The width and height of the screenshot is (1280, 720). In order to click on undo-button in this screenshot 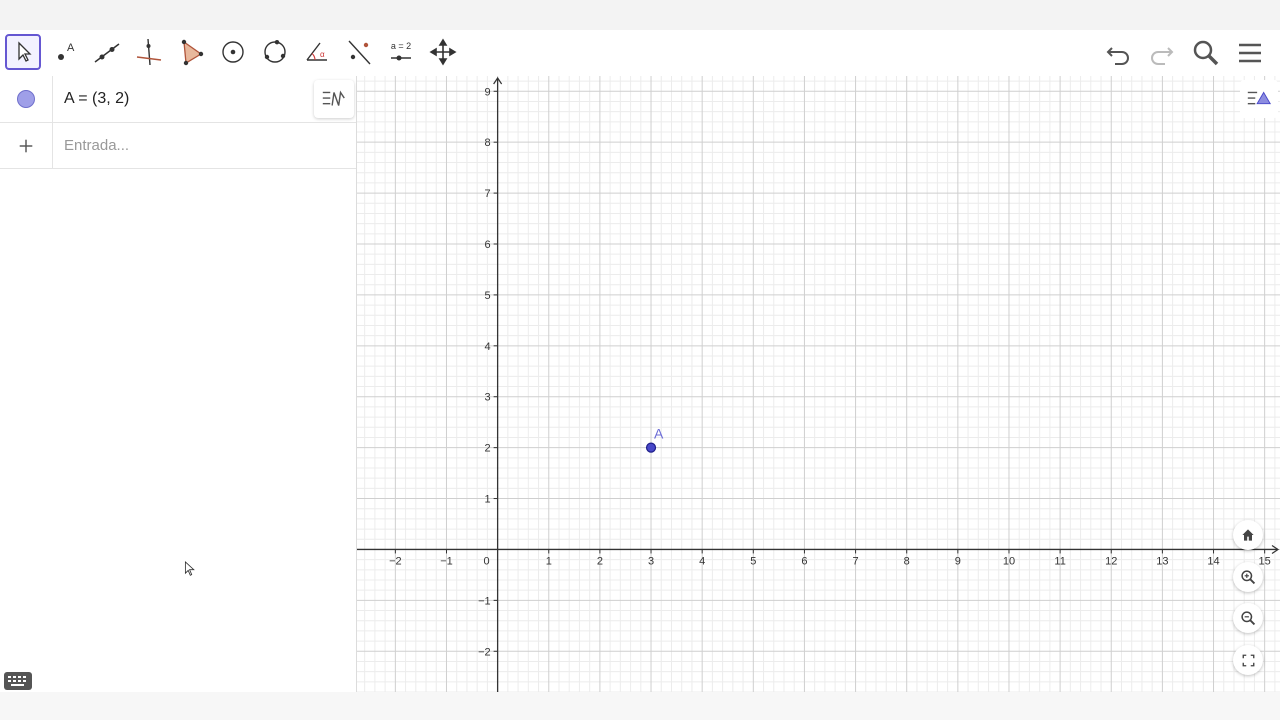, I will do `click(1118, 53)`.